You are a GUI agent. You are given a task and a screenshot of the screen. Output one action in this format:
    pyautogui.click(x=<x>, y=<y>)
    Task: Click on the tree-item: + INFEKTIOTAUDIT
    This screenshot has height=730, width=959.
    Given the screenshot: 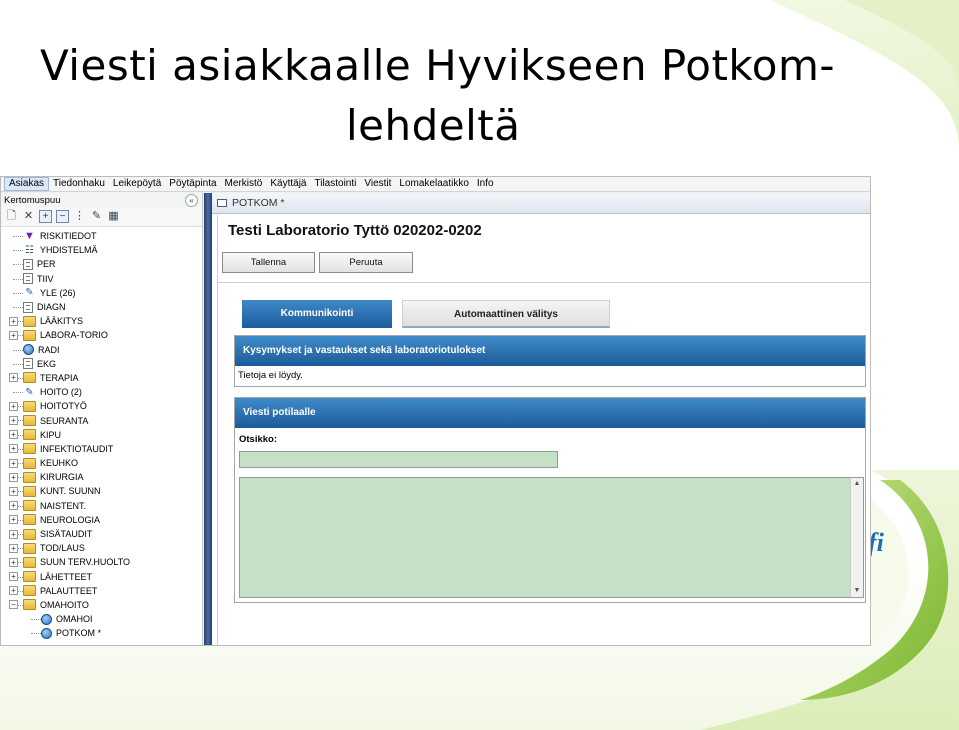 What is the action you would take?
    pyautogui.click(x=101, y=449)
    